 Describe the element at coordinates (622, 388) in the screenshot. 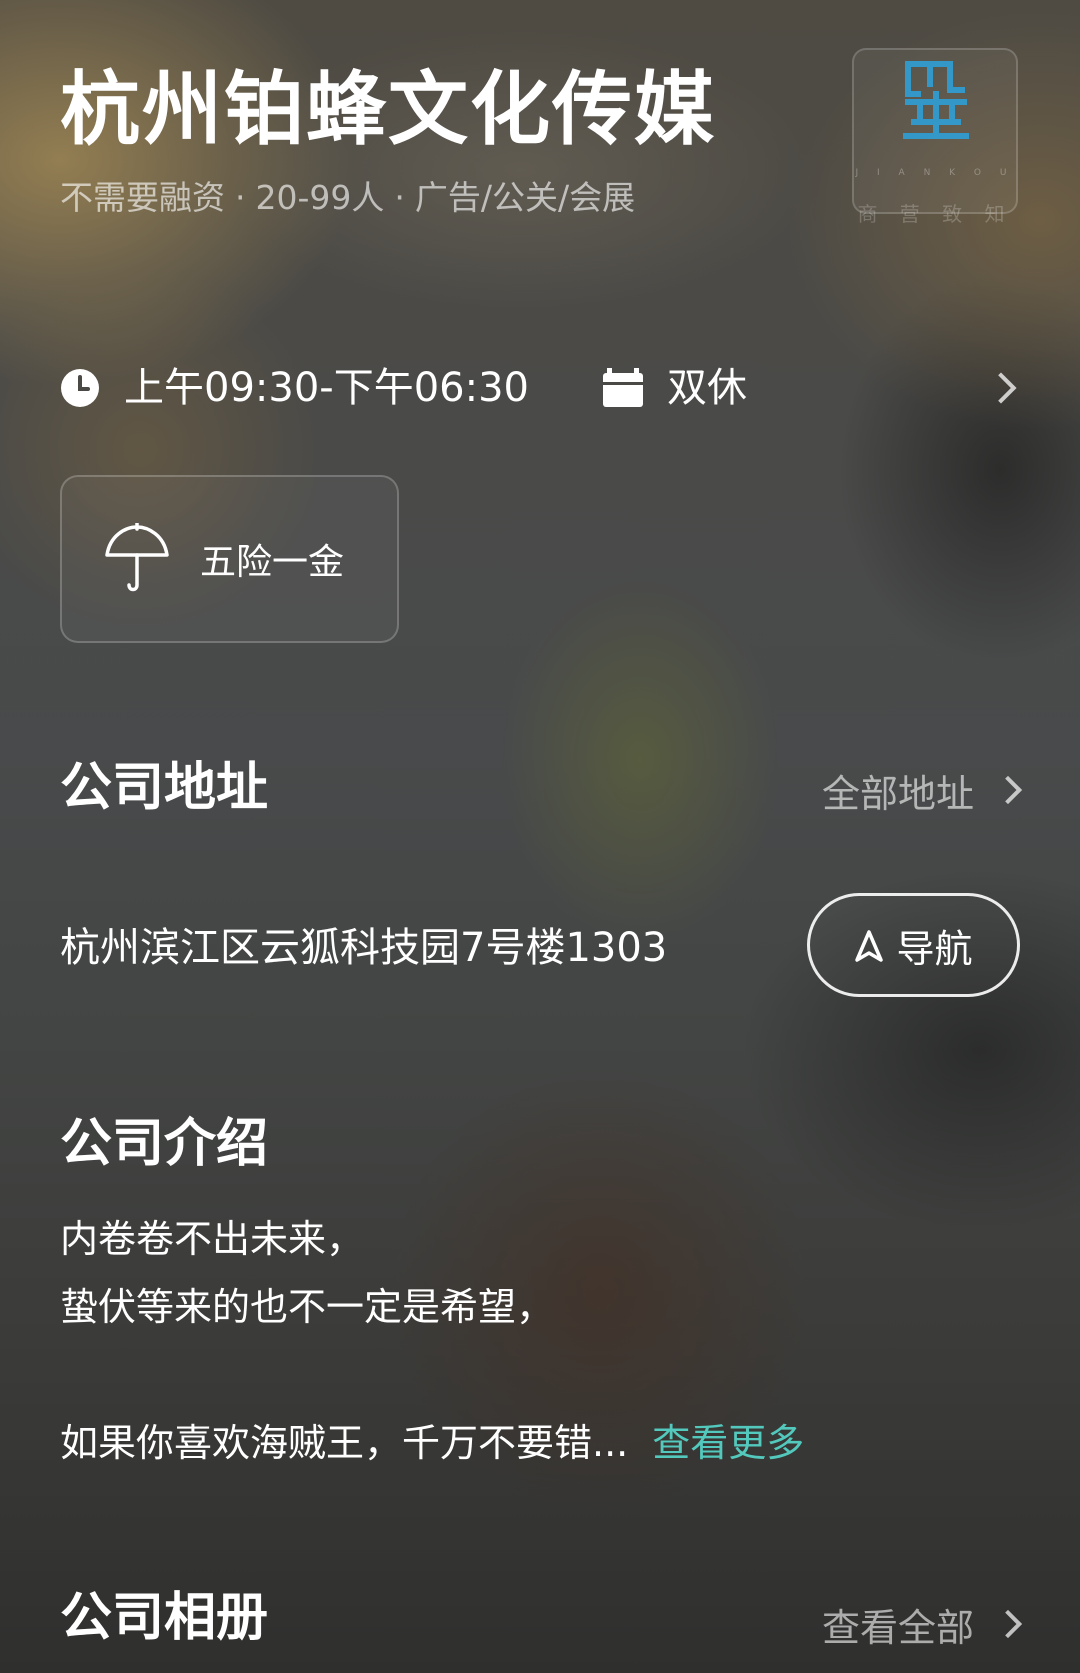

I see `calendar-icon` at that location.